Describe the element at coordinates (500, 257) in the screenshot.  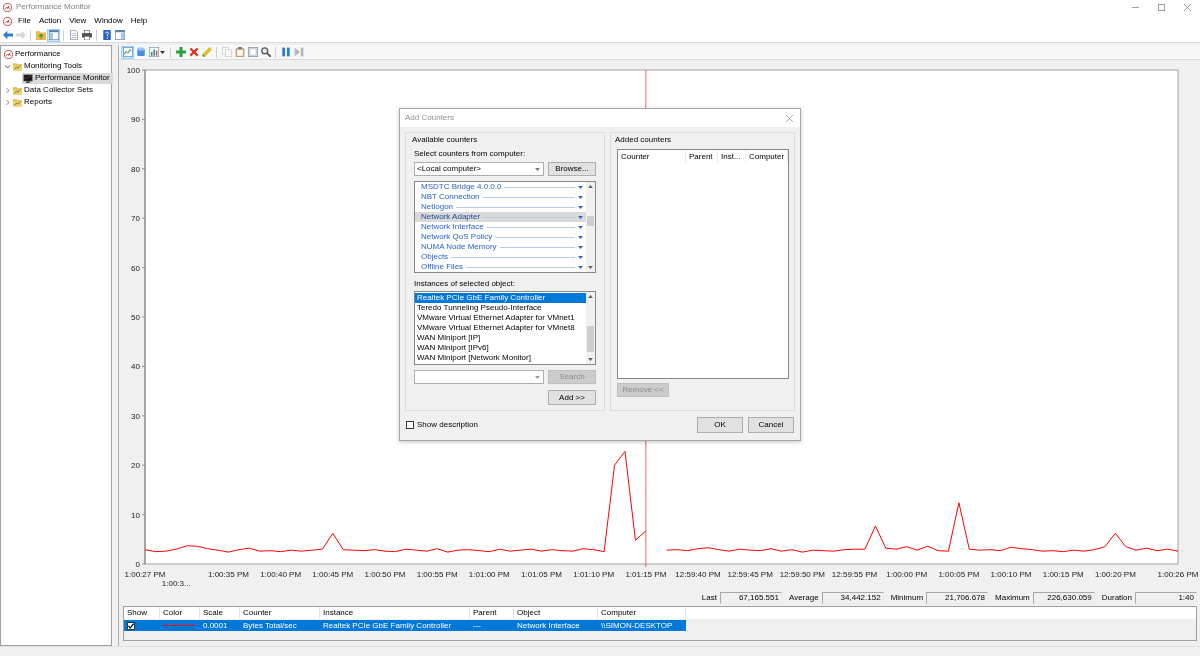
I see `counter-item: Objects` at that location.